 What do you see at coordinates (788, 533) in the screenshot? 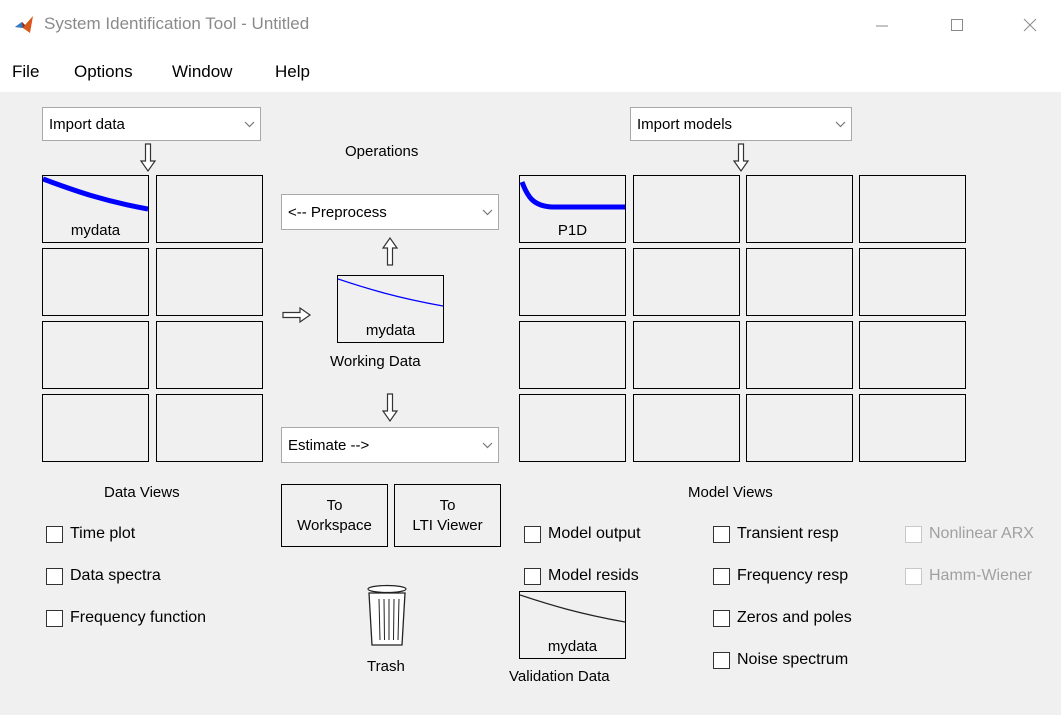
I see `checkbox-label: Transient resp` at bounding box center [788, 533].